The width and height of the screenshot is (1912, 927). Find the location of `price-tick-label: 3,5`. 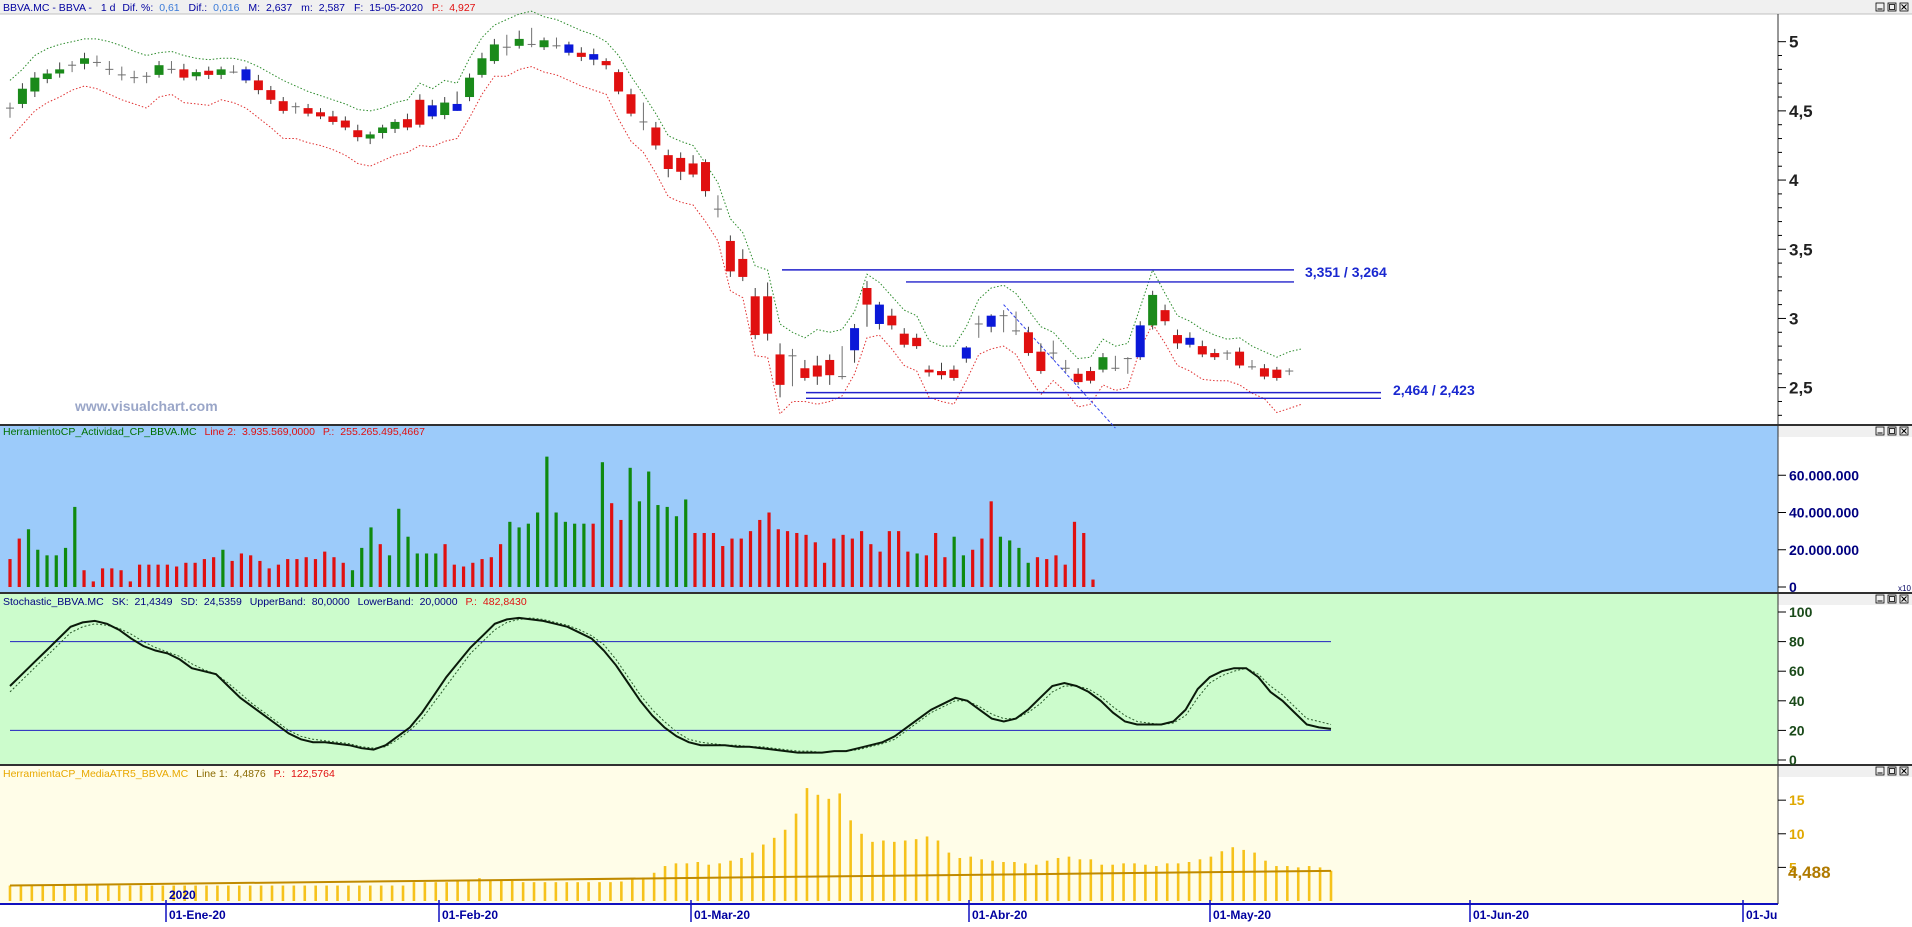

price-tick-label: 3,5 is located at coordinates (1801, 249).